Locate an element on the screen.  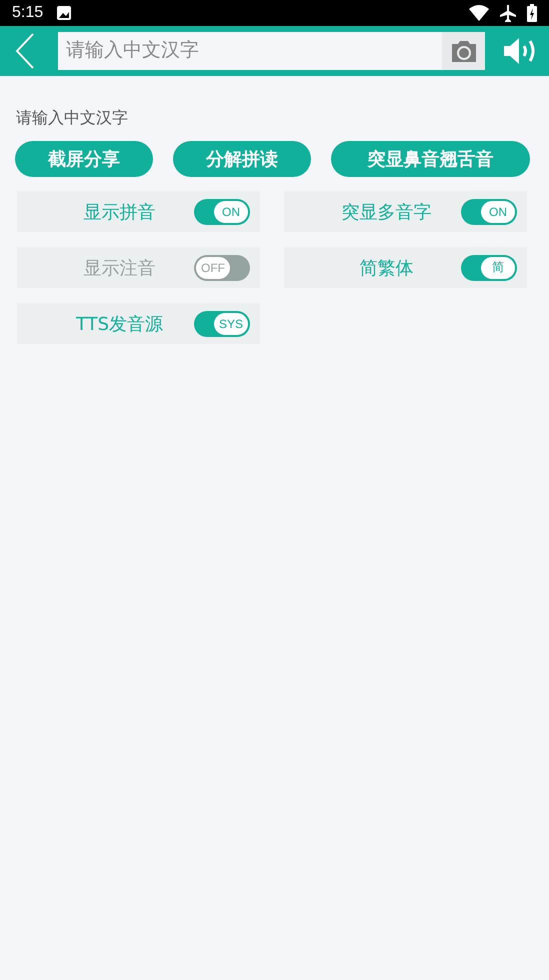
search-field: 请输入中文汉字 is located at coordinates (250, 51).